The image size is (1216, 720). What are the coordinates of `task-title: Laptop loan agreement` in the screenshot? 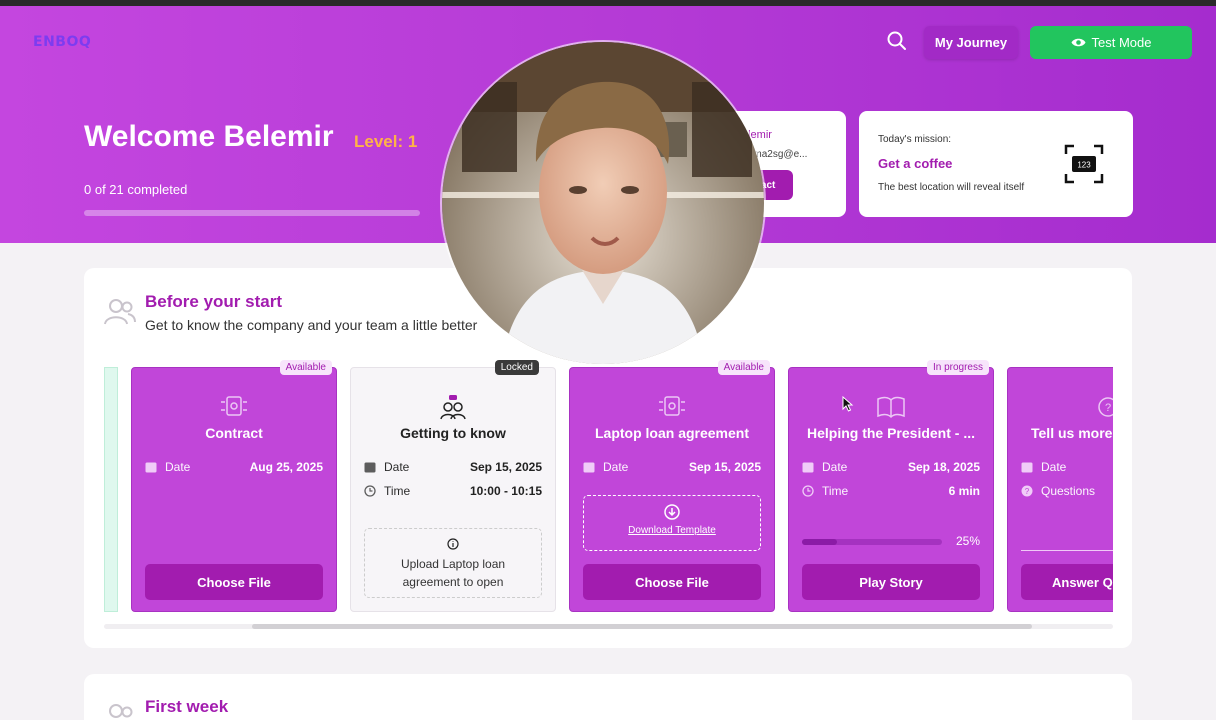 It's located at (672, 433).